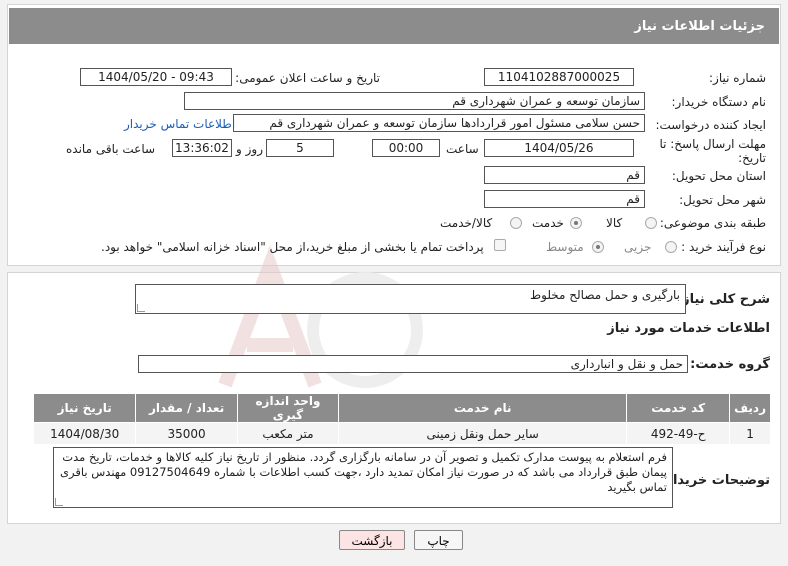  Describe the element at coordinates (413, 364) in the screenshot. I see `service-group-field: حمل و نقل و انبارداری` at that location.